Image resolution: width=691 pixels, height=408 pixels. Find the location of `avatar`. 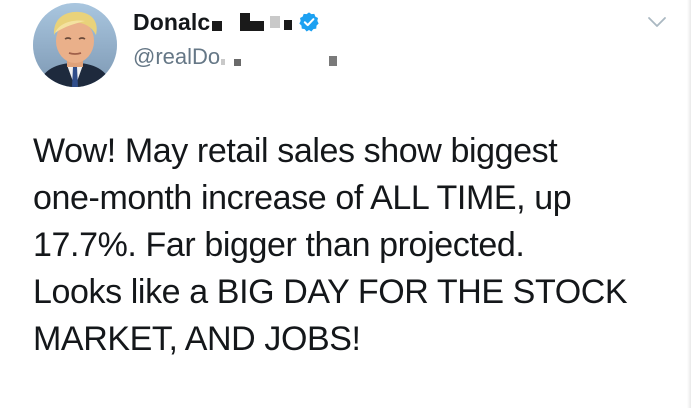

avatar is located at coordinates (75, 45).